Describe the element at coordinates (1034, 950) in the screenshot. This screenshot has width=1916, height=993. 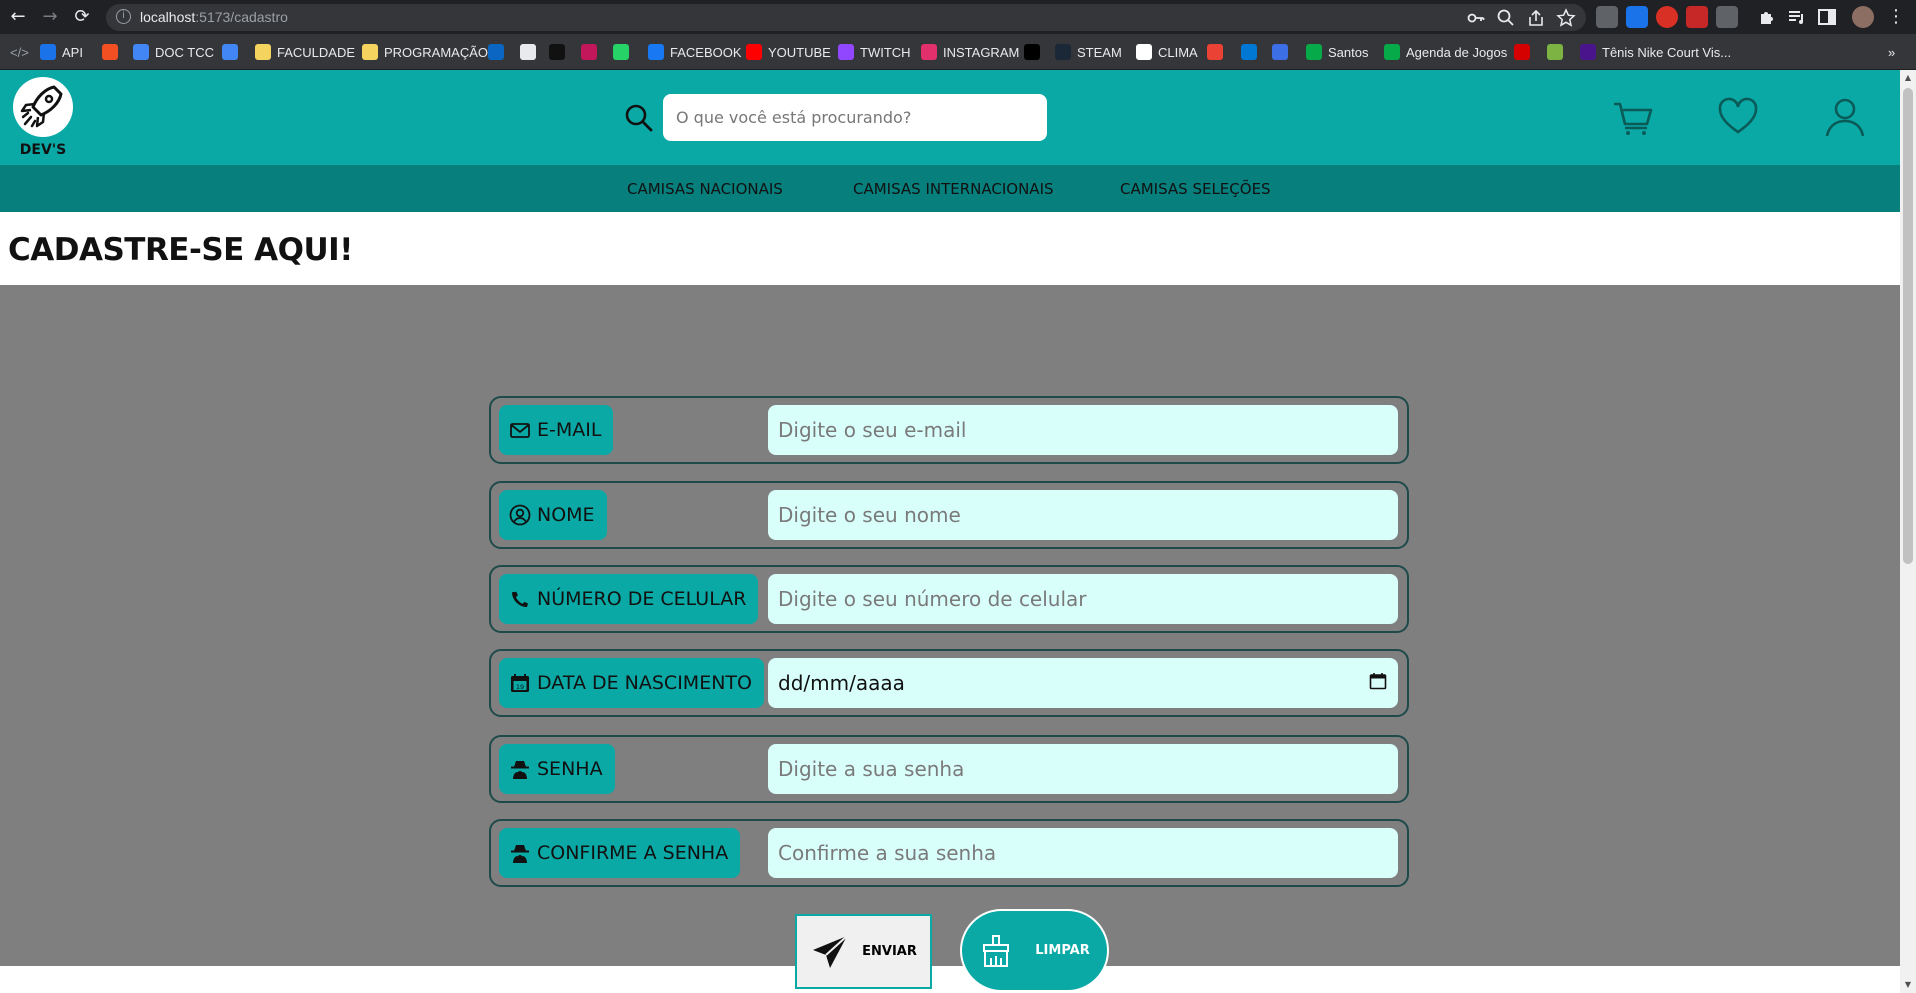
I see `clear-button: LIMPAR` at that location.